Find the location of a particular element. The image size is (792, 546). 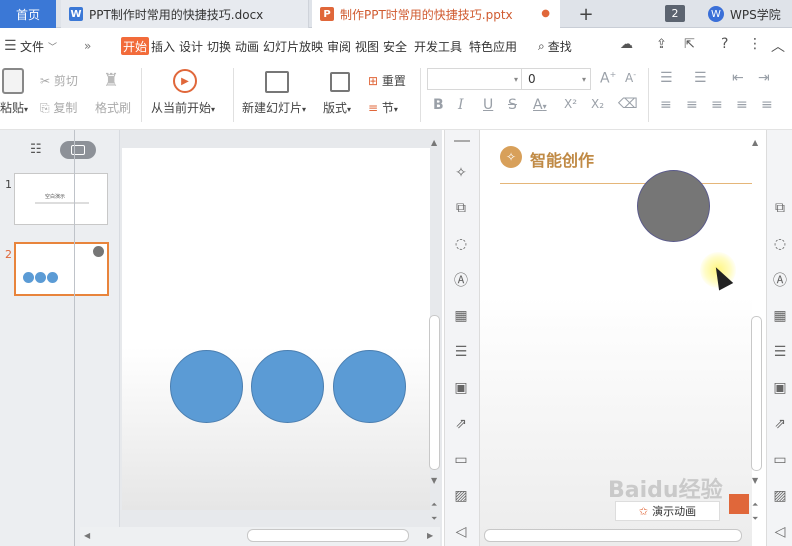

reset-button: ⊞ 重置 is located at coordinates (387, 80).